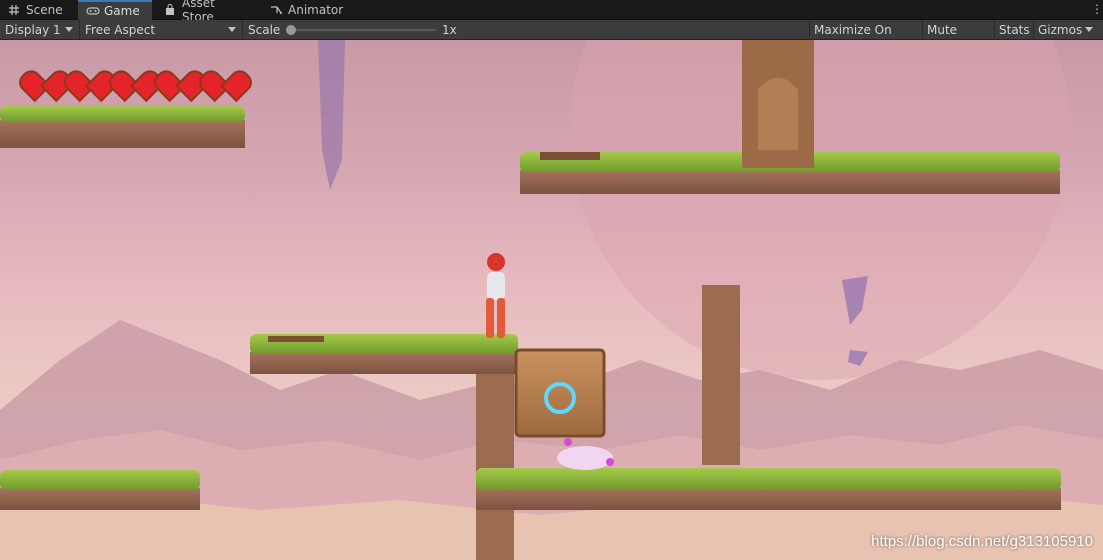 This screenshot has height=560, width=1103. I want to click on grid-icon, so click(14, 10).